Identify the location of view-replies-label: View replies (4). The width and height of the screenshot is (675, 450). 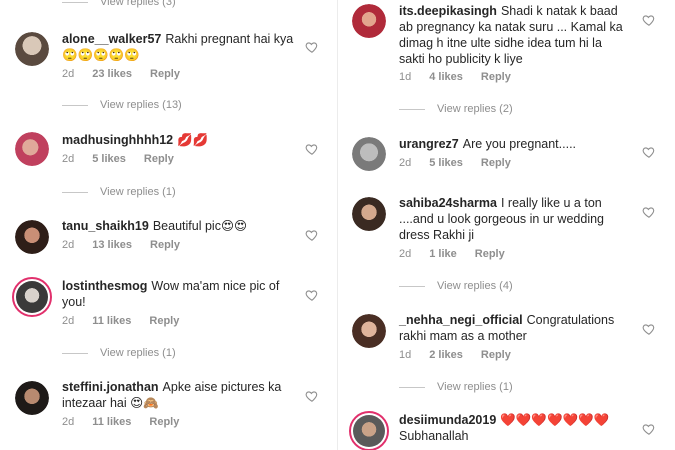
(475, 286).